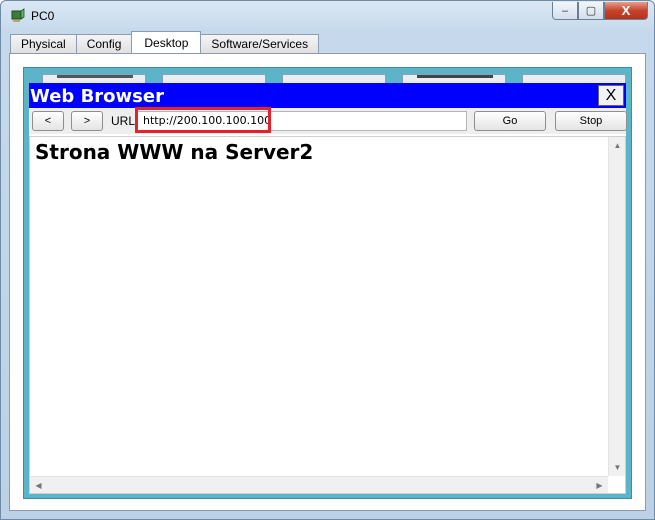 This screenshot has width=655, height=520. What do you see at coordinates (327, 16) in the screenshot?
I see `window-titlebar: PC0 – ▢ X` at bounding box center [327, 16].